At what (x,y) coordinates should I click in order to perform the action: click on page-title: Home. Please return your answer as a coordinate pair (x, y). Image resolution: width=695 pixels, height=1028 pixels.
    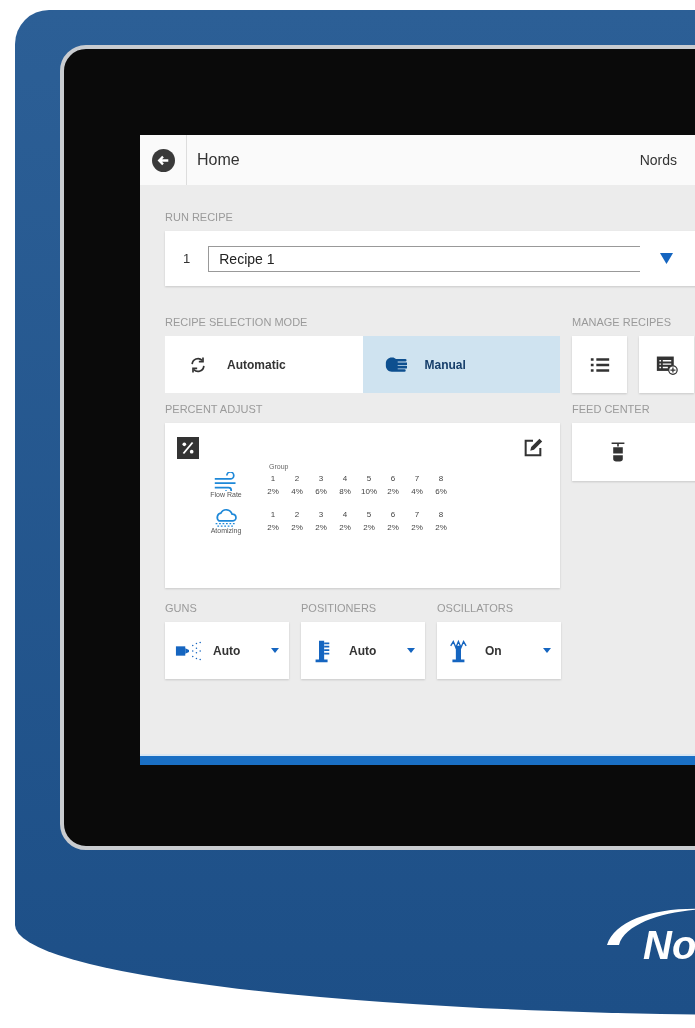
    Looking at the image, I should click on (218, 160).